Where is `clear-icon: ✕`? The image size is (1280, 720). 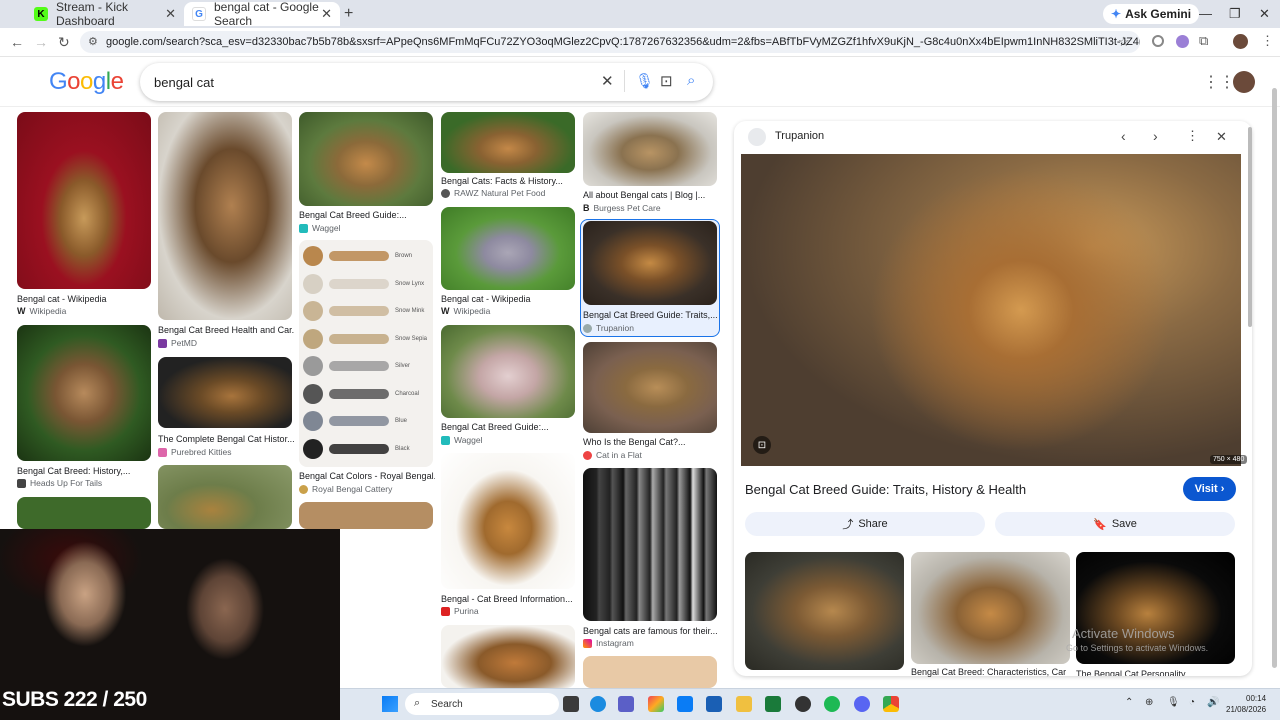
clear-icon: ✕ is located at coordinates (607, 81).